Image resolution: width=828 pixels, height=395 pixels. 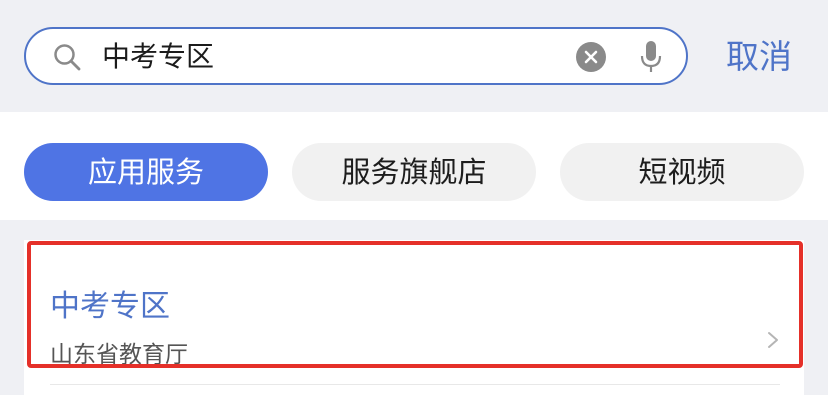 What do you see at coordinates (110, 306) in the screenshot?
I see `result-title: 中考专区` at bounding box center [110, 306].